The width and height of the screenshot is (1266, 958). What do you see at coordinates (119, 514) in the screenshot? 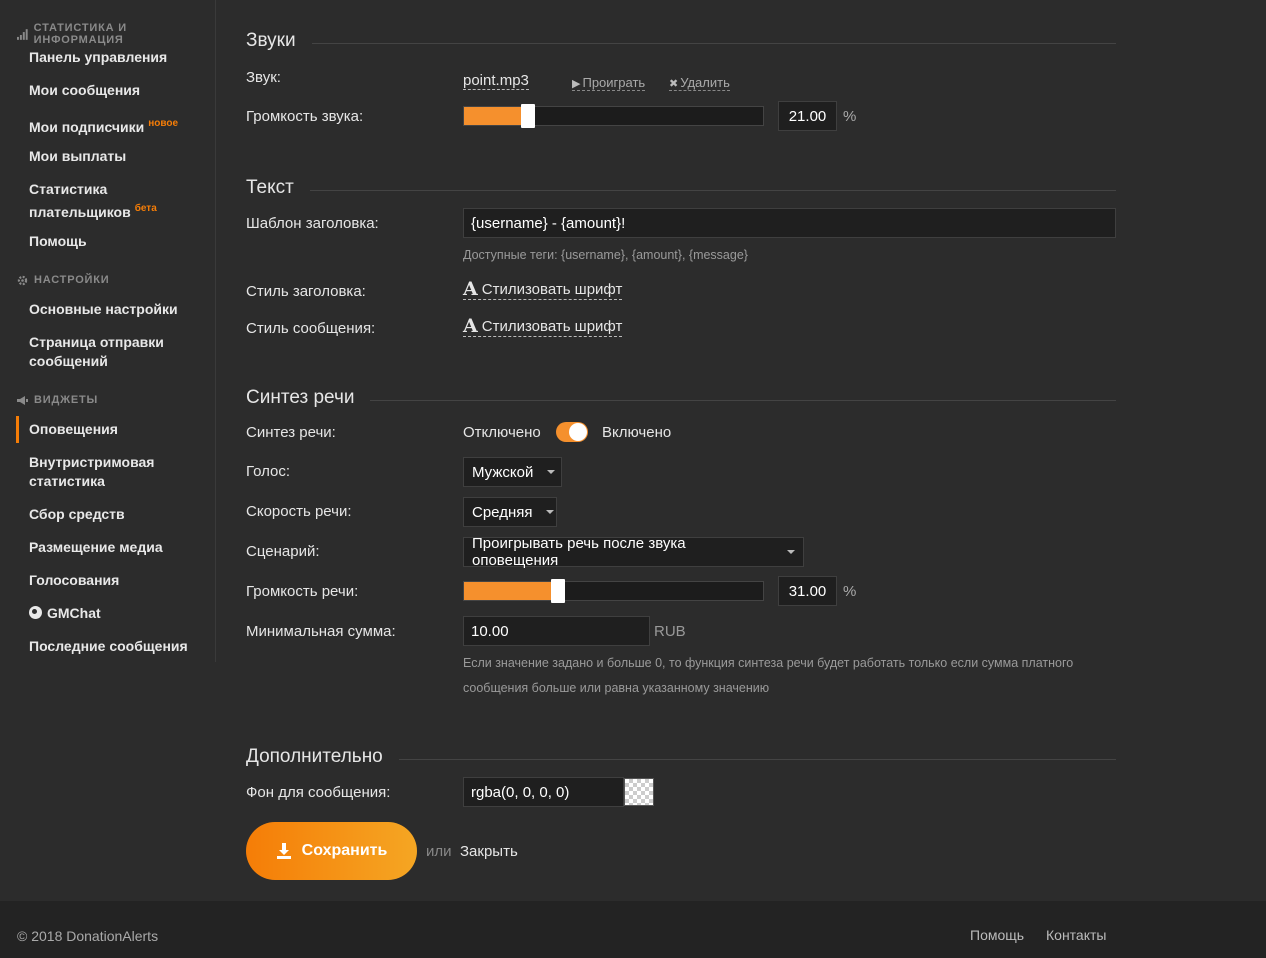
I see `sidebar-item-fundraising: Сбор средств` at bounding box center [119, 514].